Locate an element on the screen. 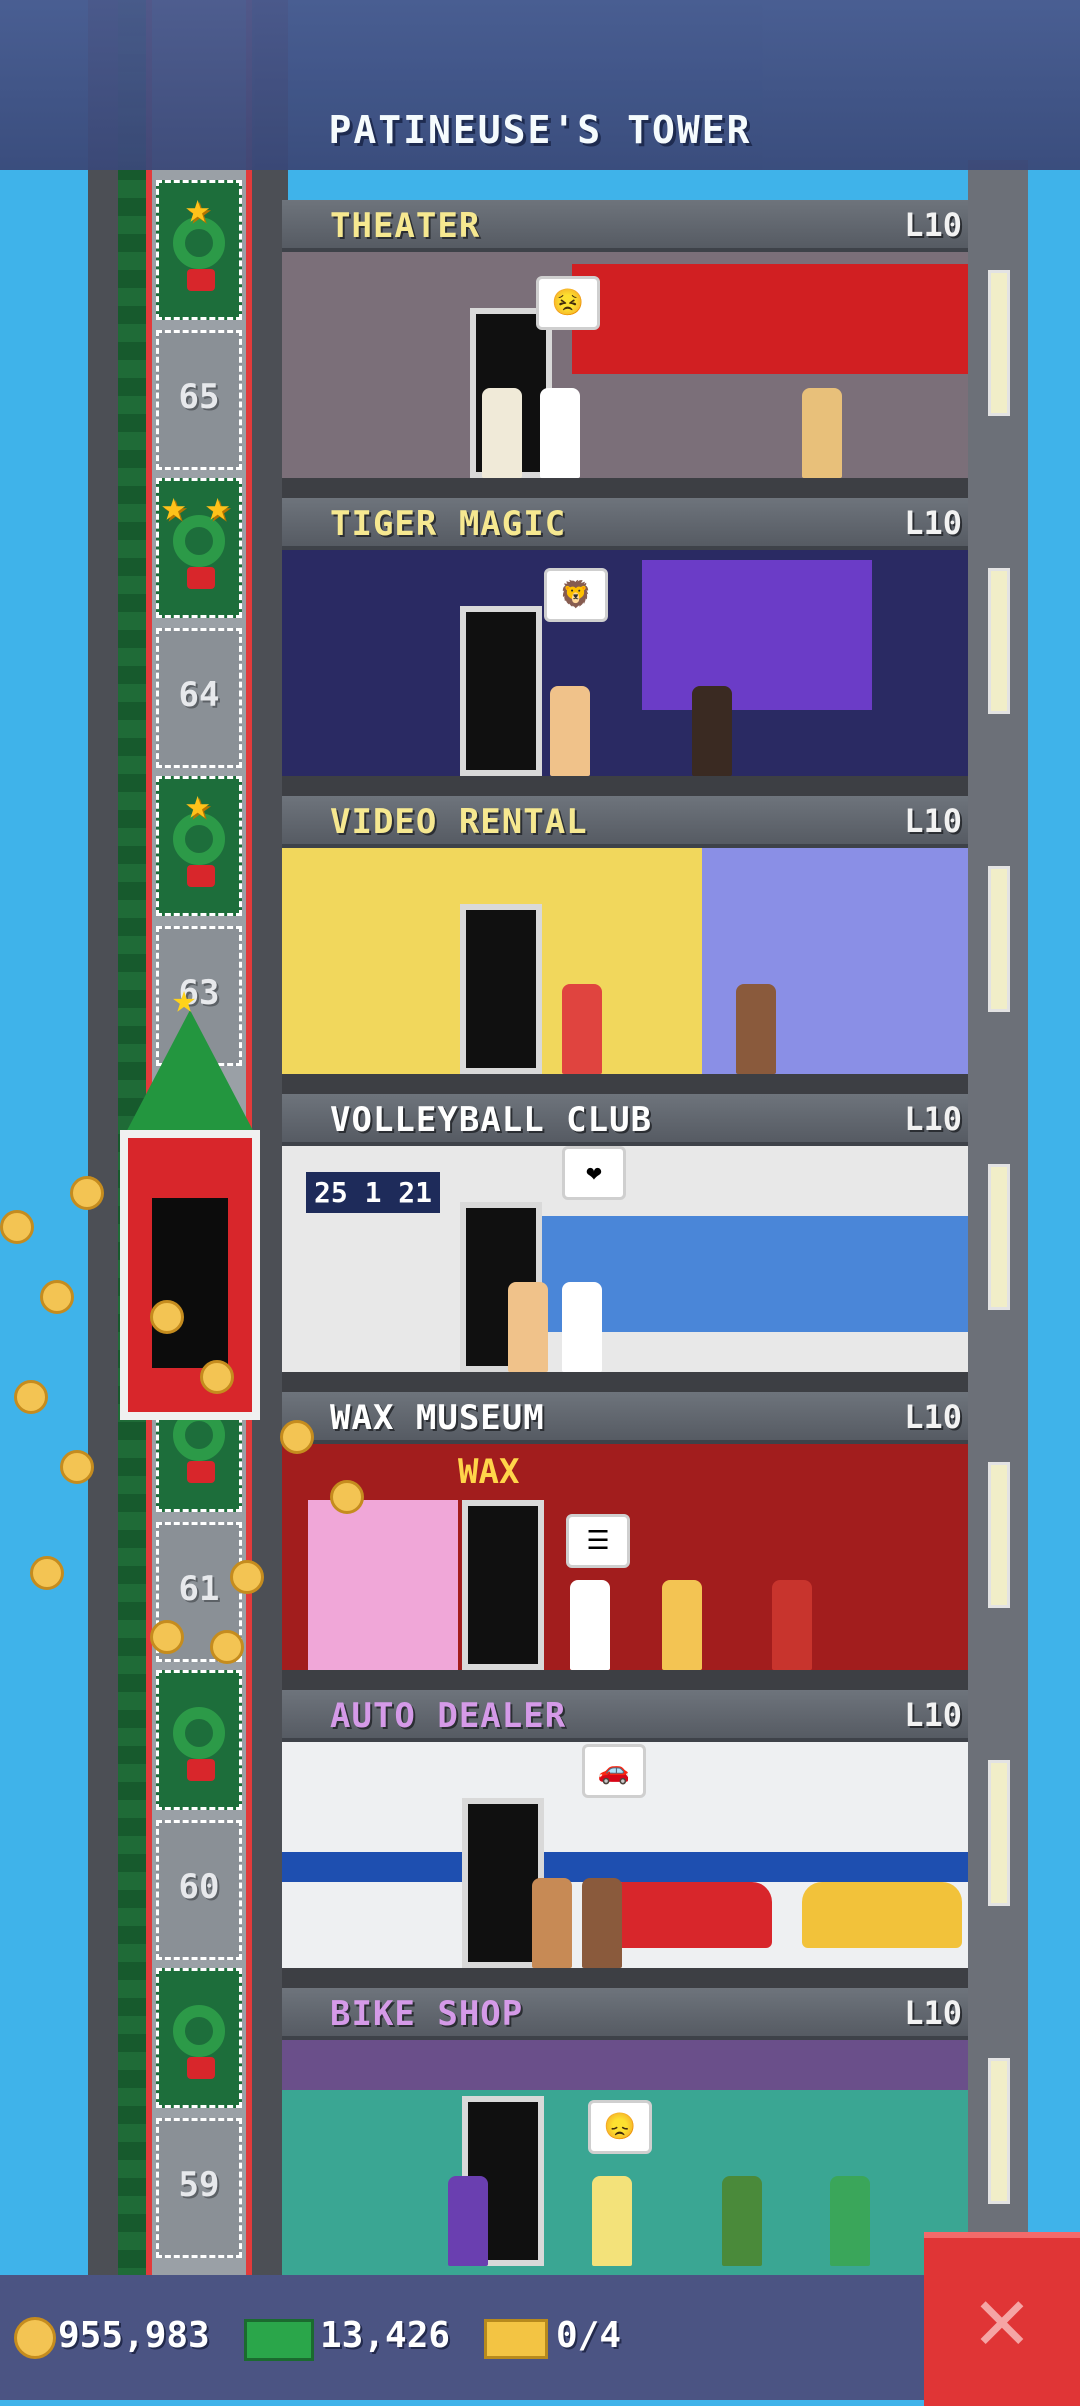  speech-bubble: 😣 is located at coordinates (568, 303).